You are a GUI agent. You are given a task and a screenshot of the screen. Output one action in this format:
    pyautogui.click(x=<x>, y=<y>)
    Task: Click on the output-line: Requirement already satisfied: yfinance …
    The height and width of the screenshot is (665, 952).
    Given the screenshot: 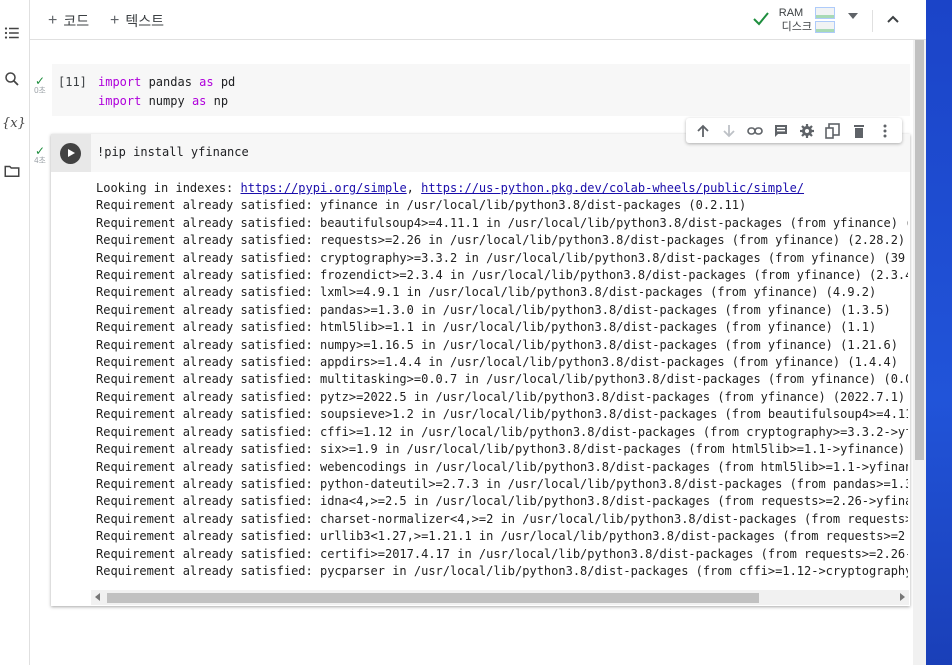 What is the action you would take?
    pyautogui.click(x=421, y=205)
    